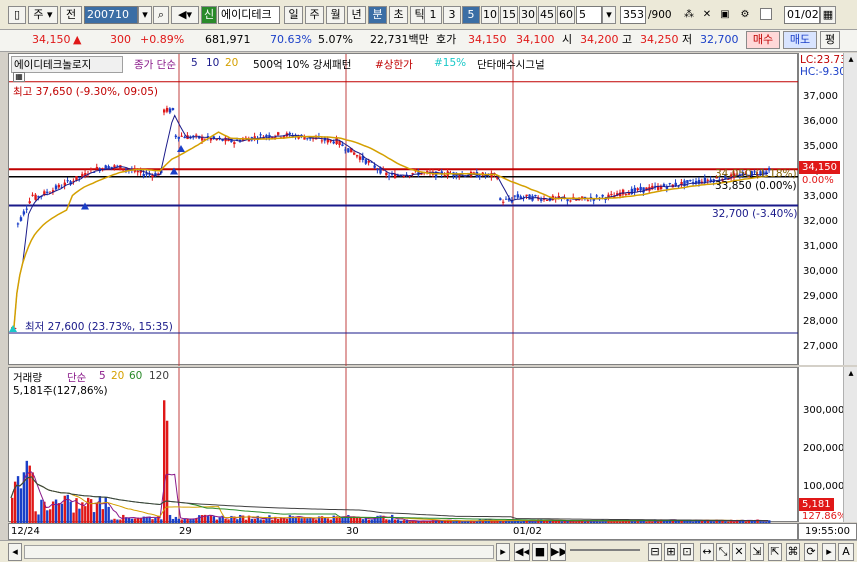  What do you see at coordinates (433, 15) in the screenshot?
I see `interval-button: 1` at bounding box center [433, 15].